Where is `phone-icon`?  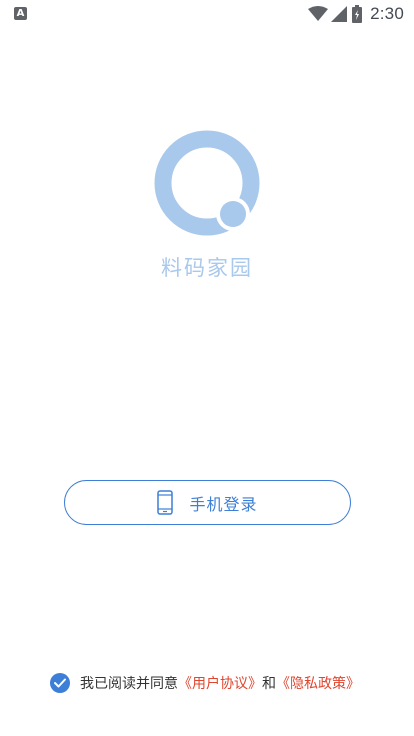 phone-icon is located at coordinates (165, 502).